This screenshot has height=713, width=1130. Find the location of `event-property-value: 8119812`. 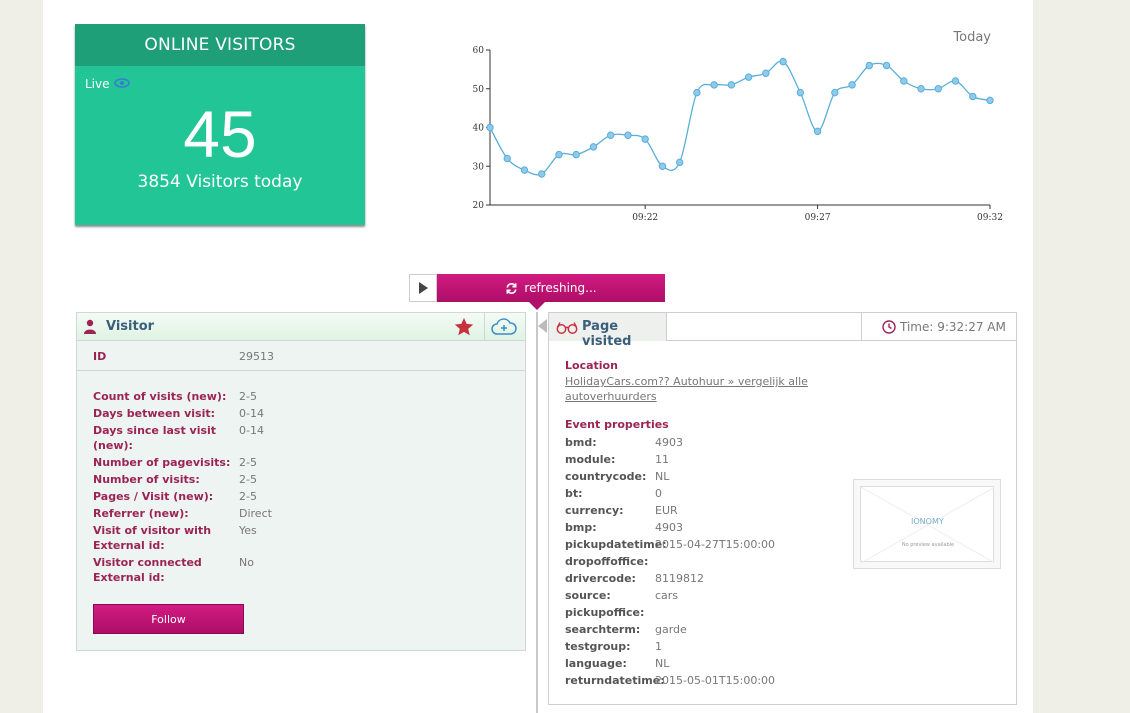

event-property-value: 8119812 is located at coordinates (679, 578).